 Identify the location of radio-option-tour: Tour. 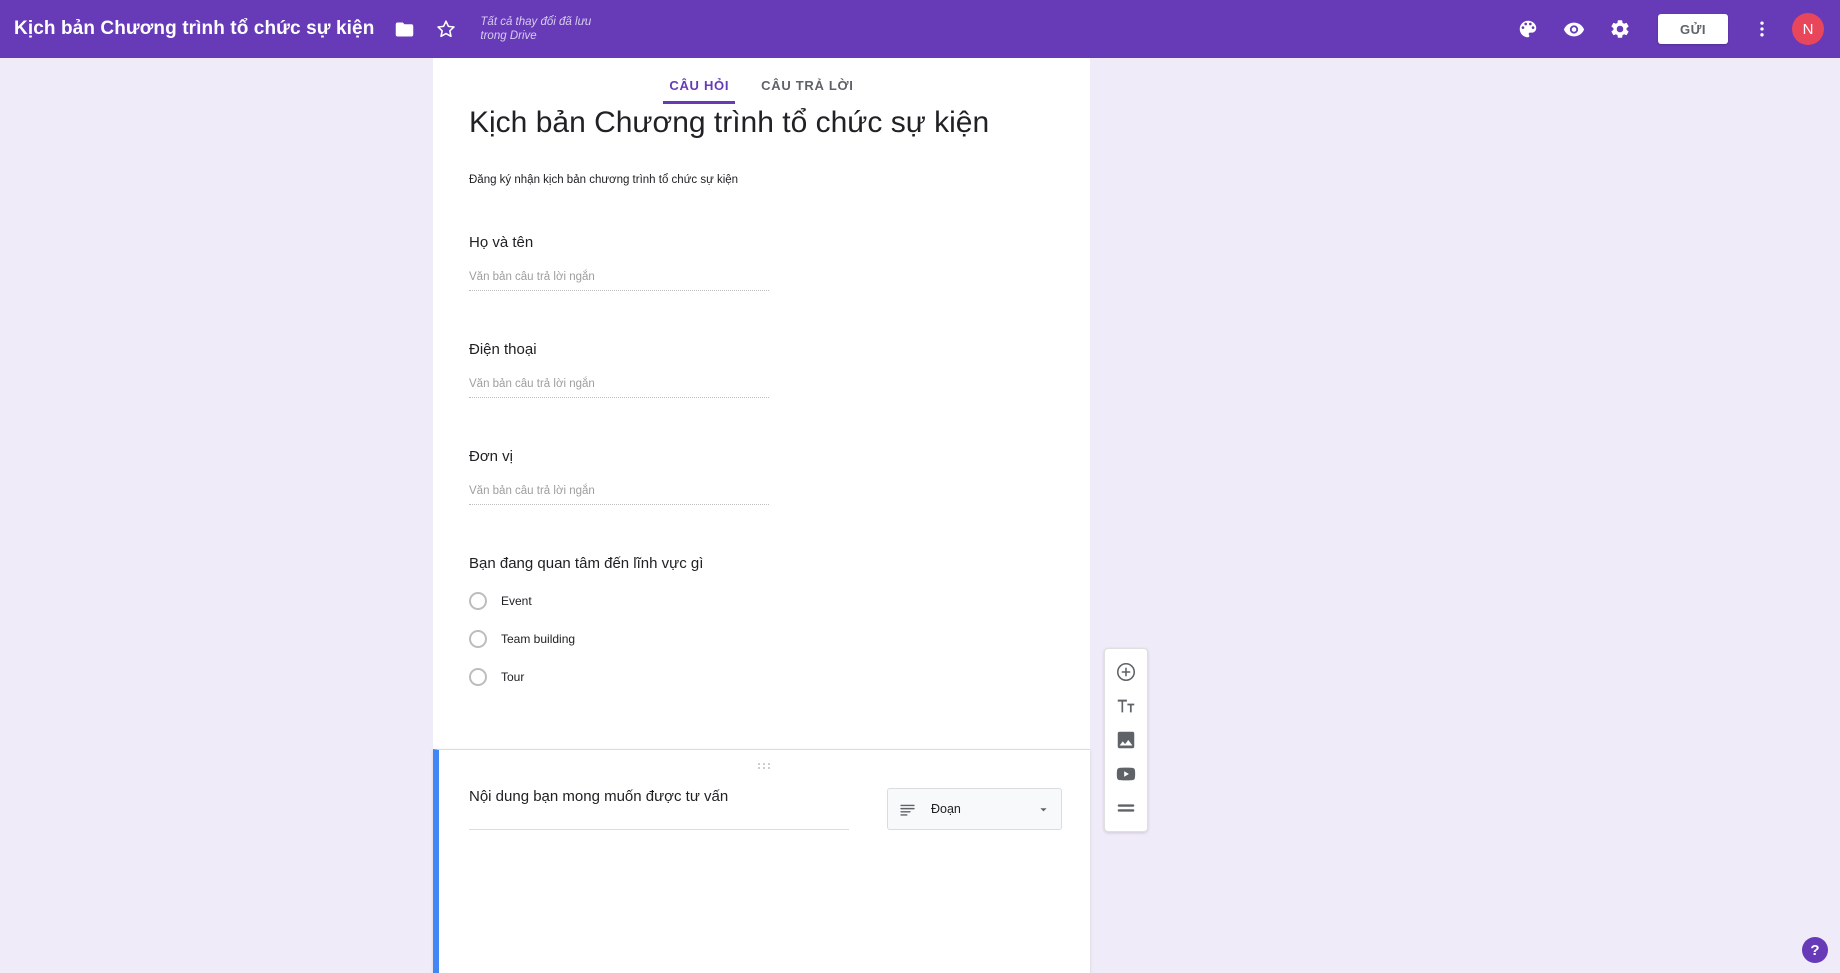
(761, 677).